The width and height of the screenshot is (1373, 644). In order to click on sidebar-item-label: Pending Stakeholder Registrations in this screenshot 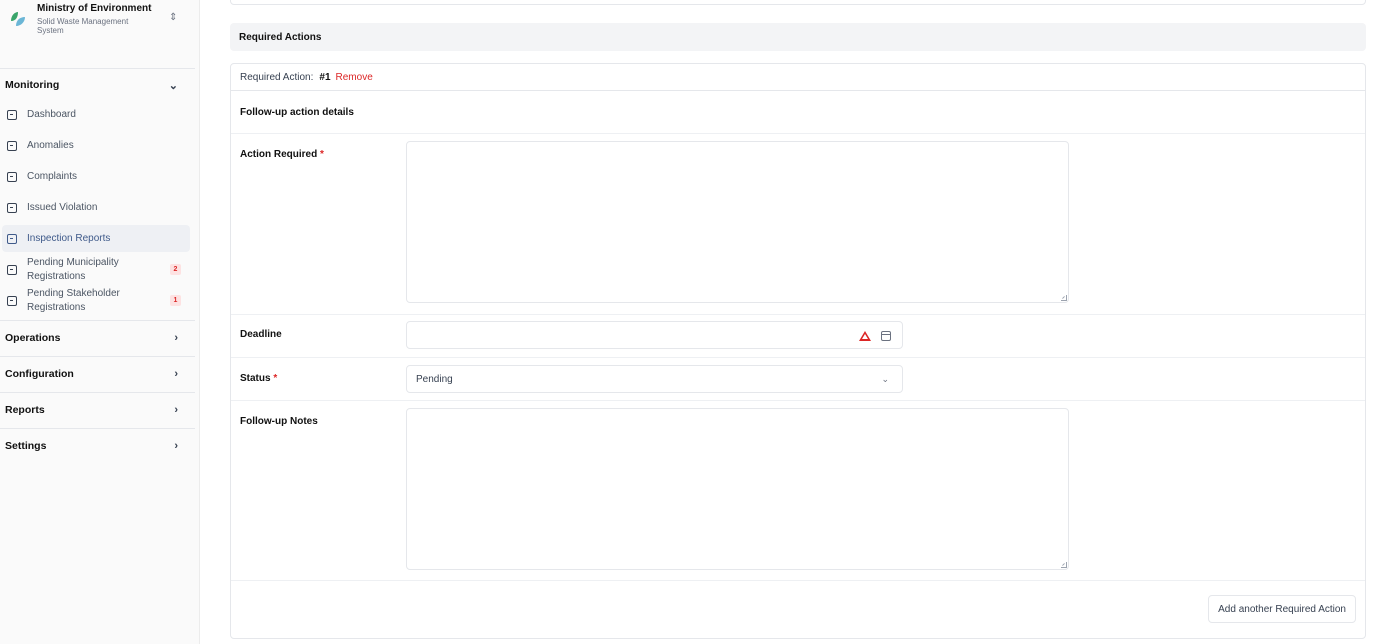, I will do `click(73, 300)`.